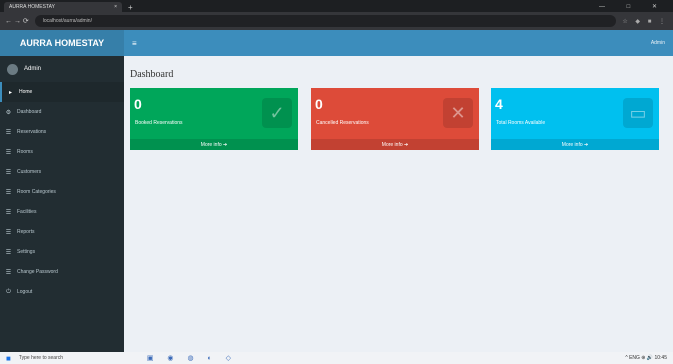 The height and width of the screenshot is (364, 673). I want to click on sidebar-item-label: Dashboard, so click(29, 112).